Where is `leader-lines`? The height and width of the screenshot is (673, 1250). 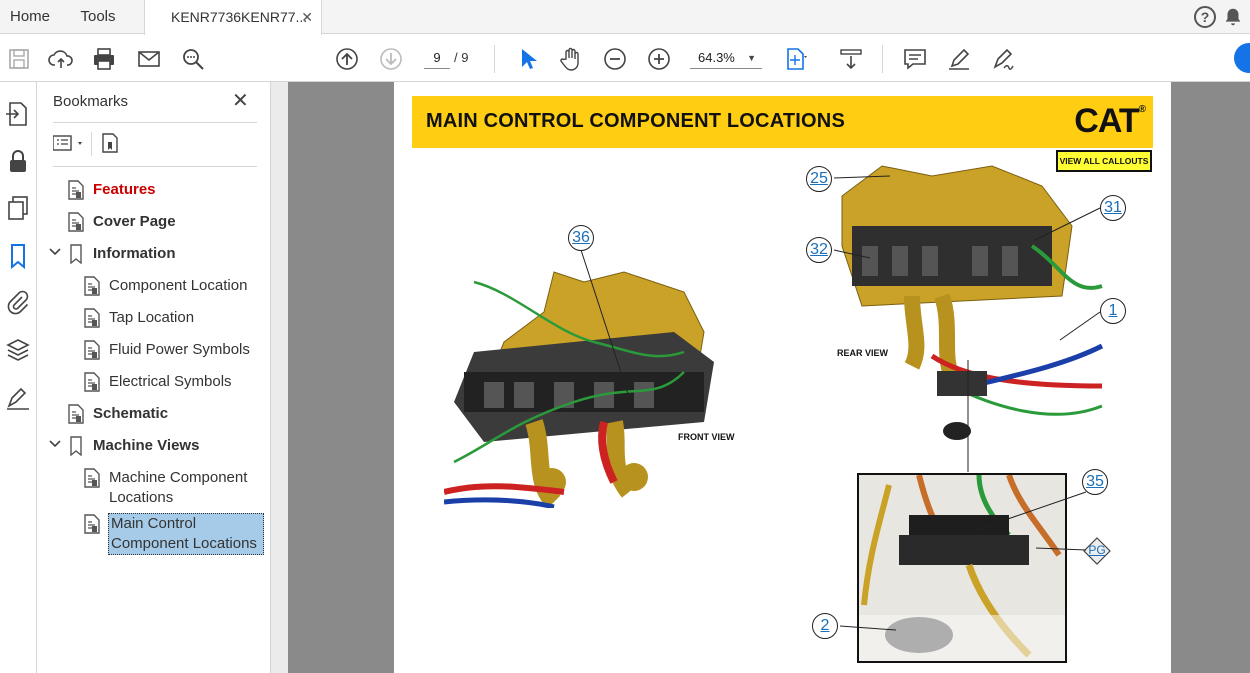
leader-lines is located at coordinates (967, 323).